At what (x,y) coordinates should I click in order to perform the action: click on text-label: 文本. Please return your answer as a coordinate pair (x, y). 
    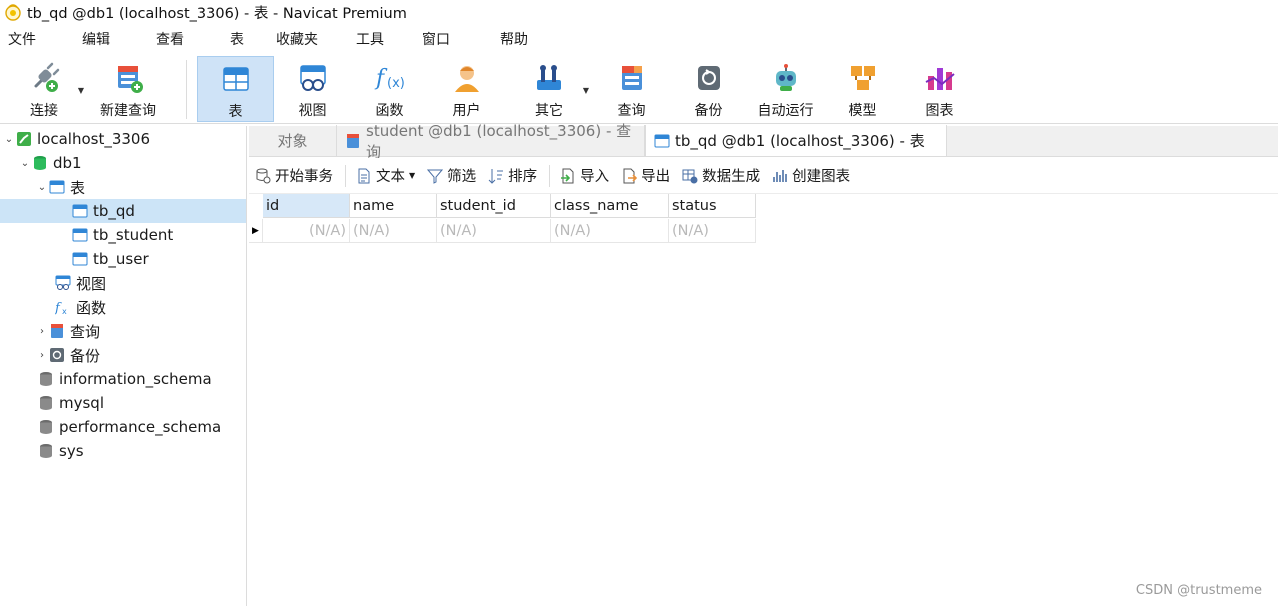
    Looking at the image, I should click on (390, 177).